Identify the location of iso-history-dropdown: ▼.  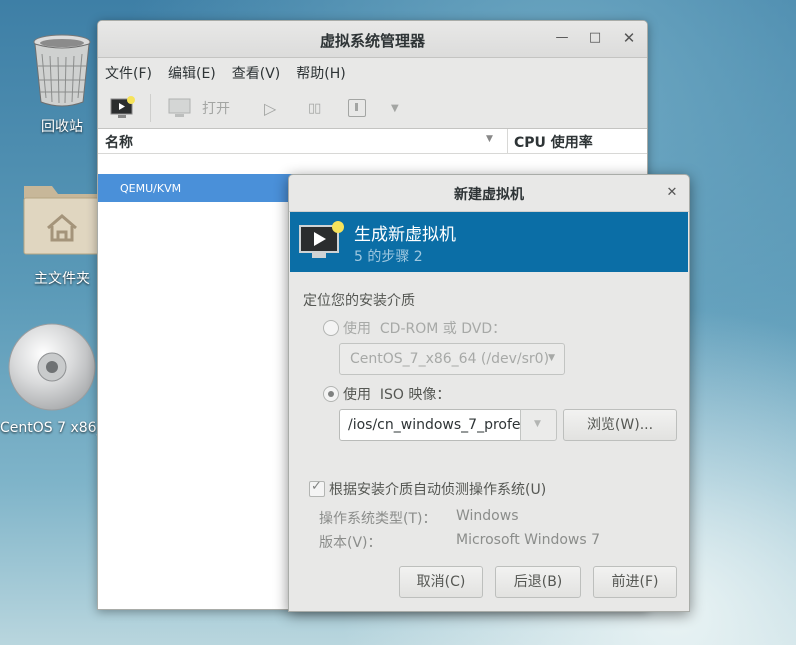
(538, 425).